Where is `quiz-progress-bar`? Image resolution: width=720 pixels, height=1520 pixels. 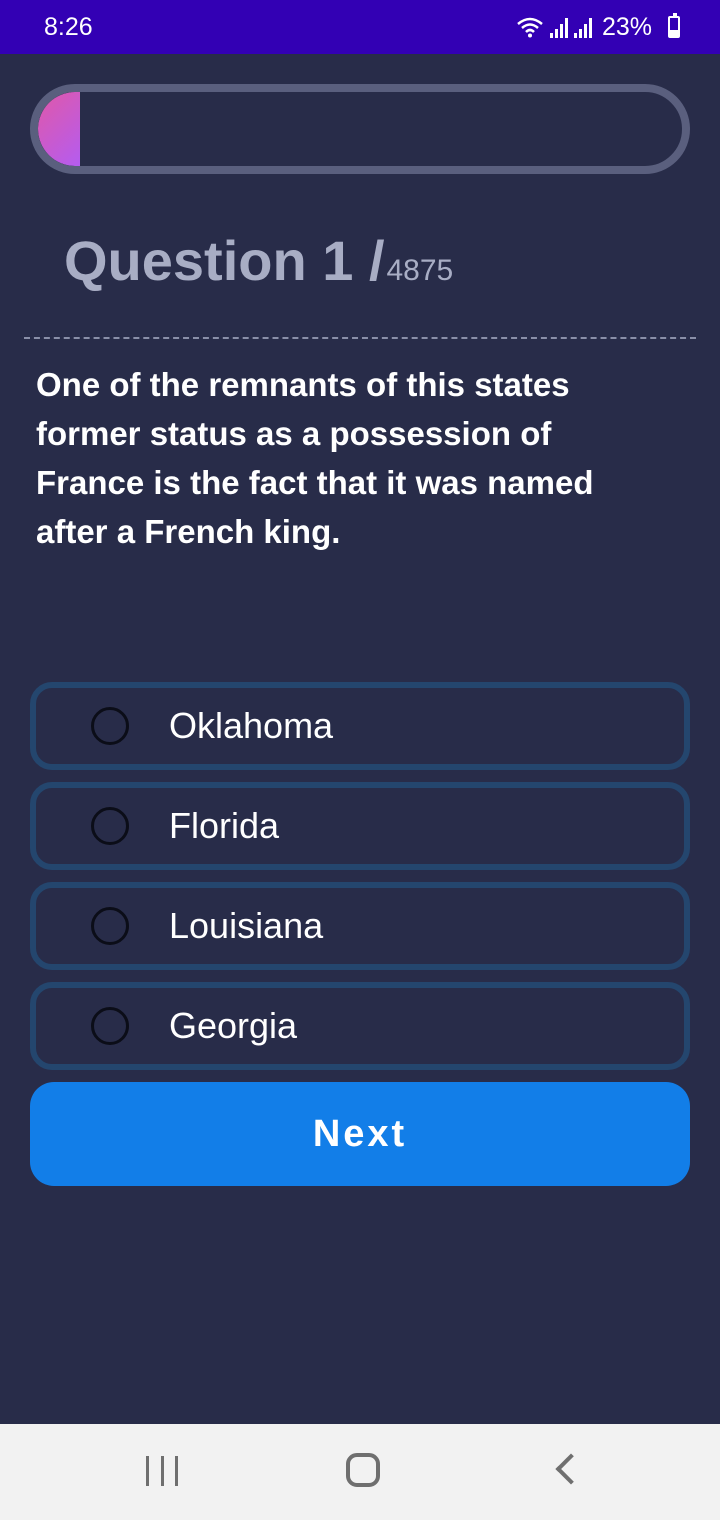 quiz-progress-bar is located at coordinates (360, 129).